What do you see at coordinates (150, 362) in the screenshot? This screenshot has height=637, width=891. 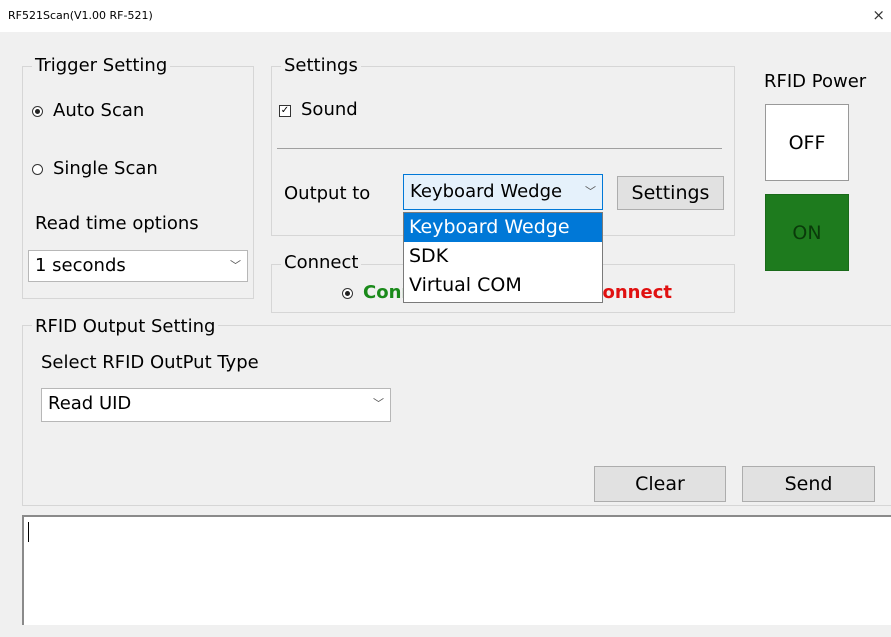 I see `rfid-output-type-label: Select RFID OutPut Type` at bounding box center [150, 362].